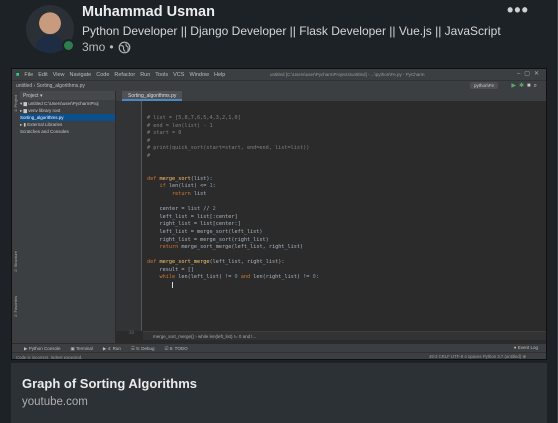 The image size is (558, 423). Describe the element at coordinates (59, 103) in the screenshot. I see `tree-item: ▾ ▆ untitled C:\Users\user\PycharmProj` at that location.